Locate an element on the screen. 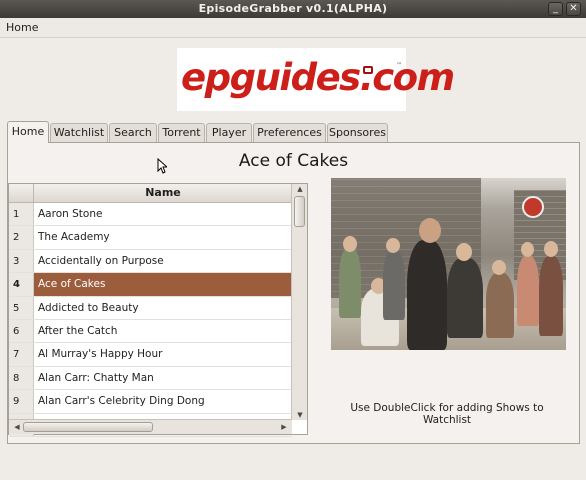 This screenshot has height=480, width=586. minimize-button: _ is located at coordinates (555, 9).